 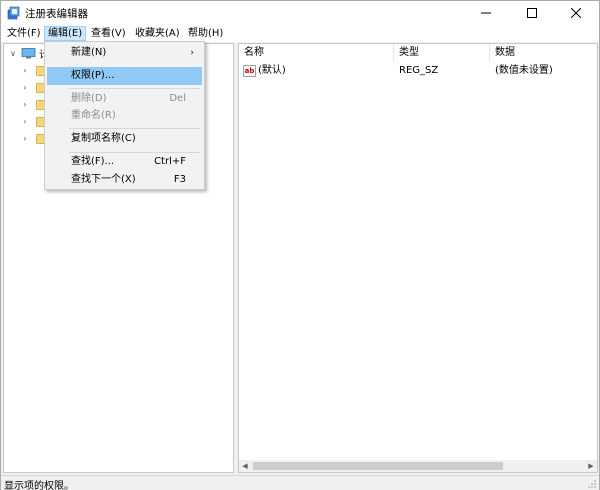 What do you see at coordinates (592, 484) in the screenshot?
I see `resize-grip-icon` at bounding box center [592, 484].